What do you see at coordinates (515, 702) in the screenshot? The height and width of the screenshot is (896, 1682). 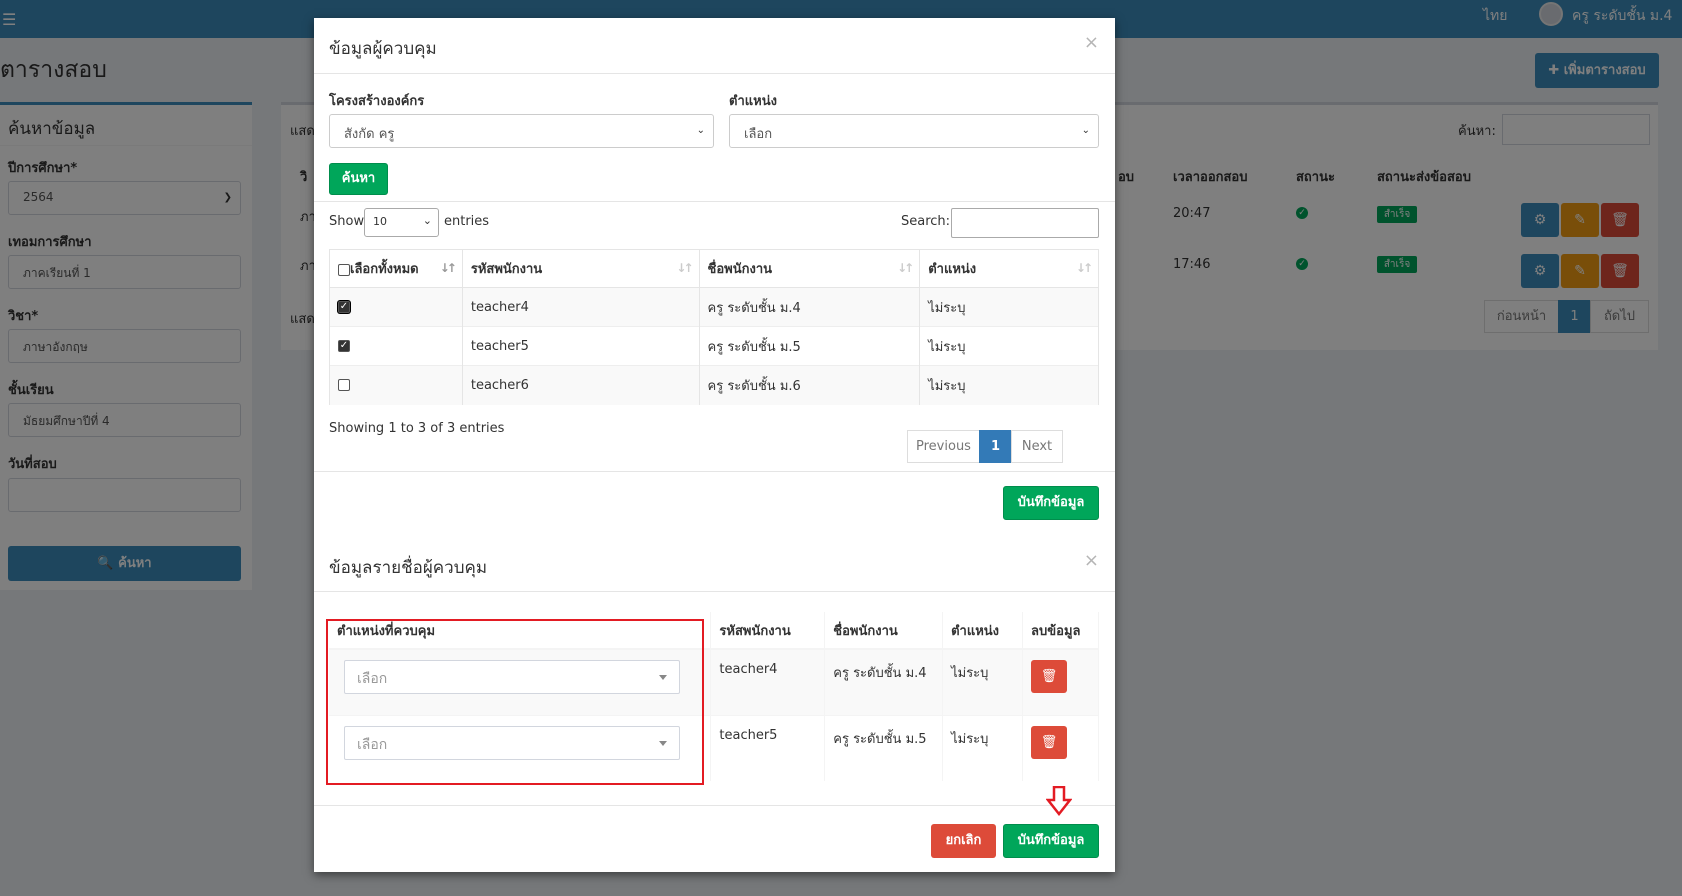 I see `highlight-frame` at bounding box center [515, 702].